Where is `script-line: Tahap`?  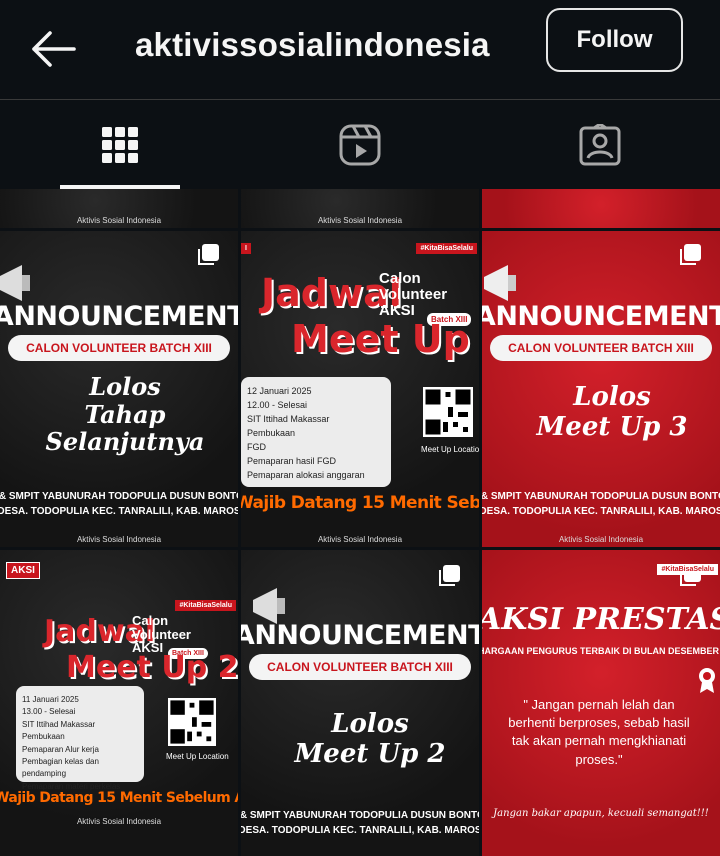 script-line: Tahap is located at coordinates (125, 414).